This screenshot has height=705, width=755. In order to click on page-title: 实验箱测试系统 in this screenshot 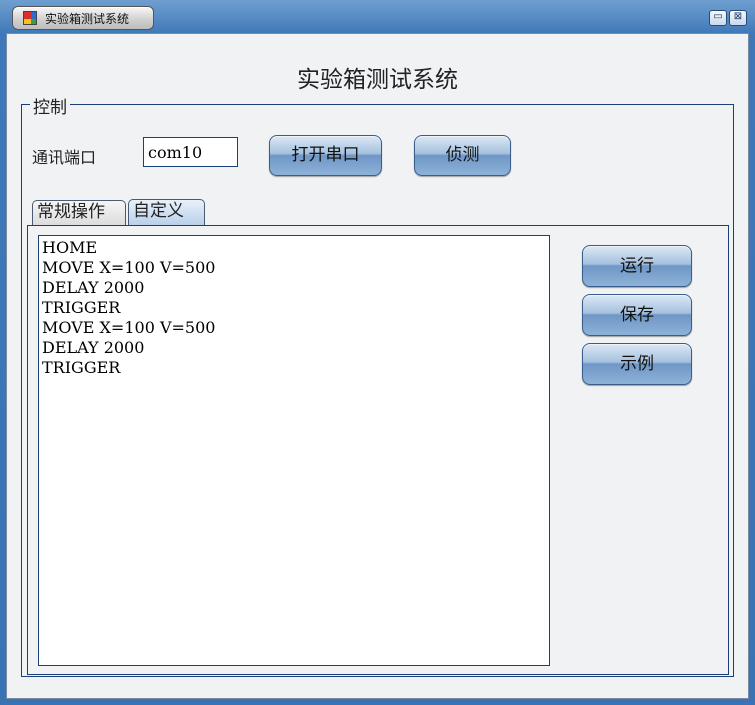, I will do `click(377, 80)`.